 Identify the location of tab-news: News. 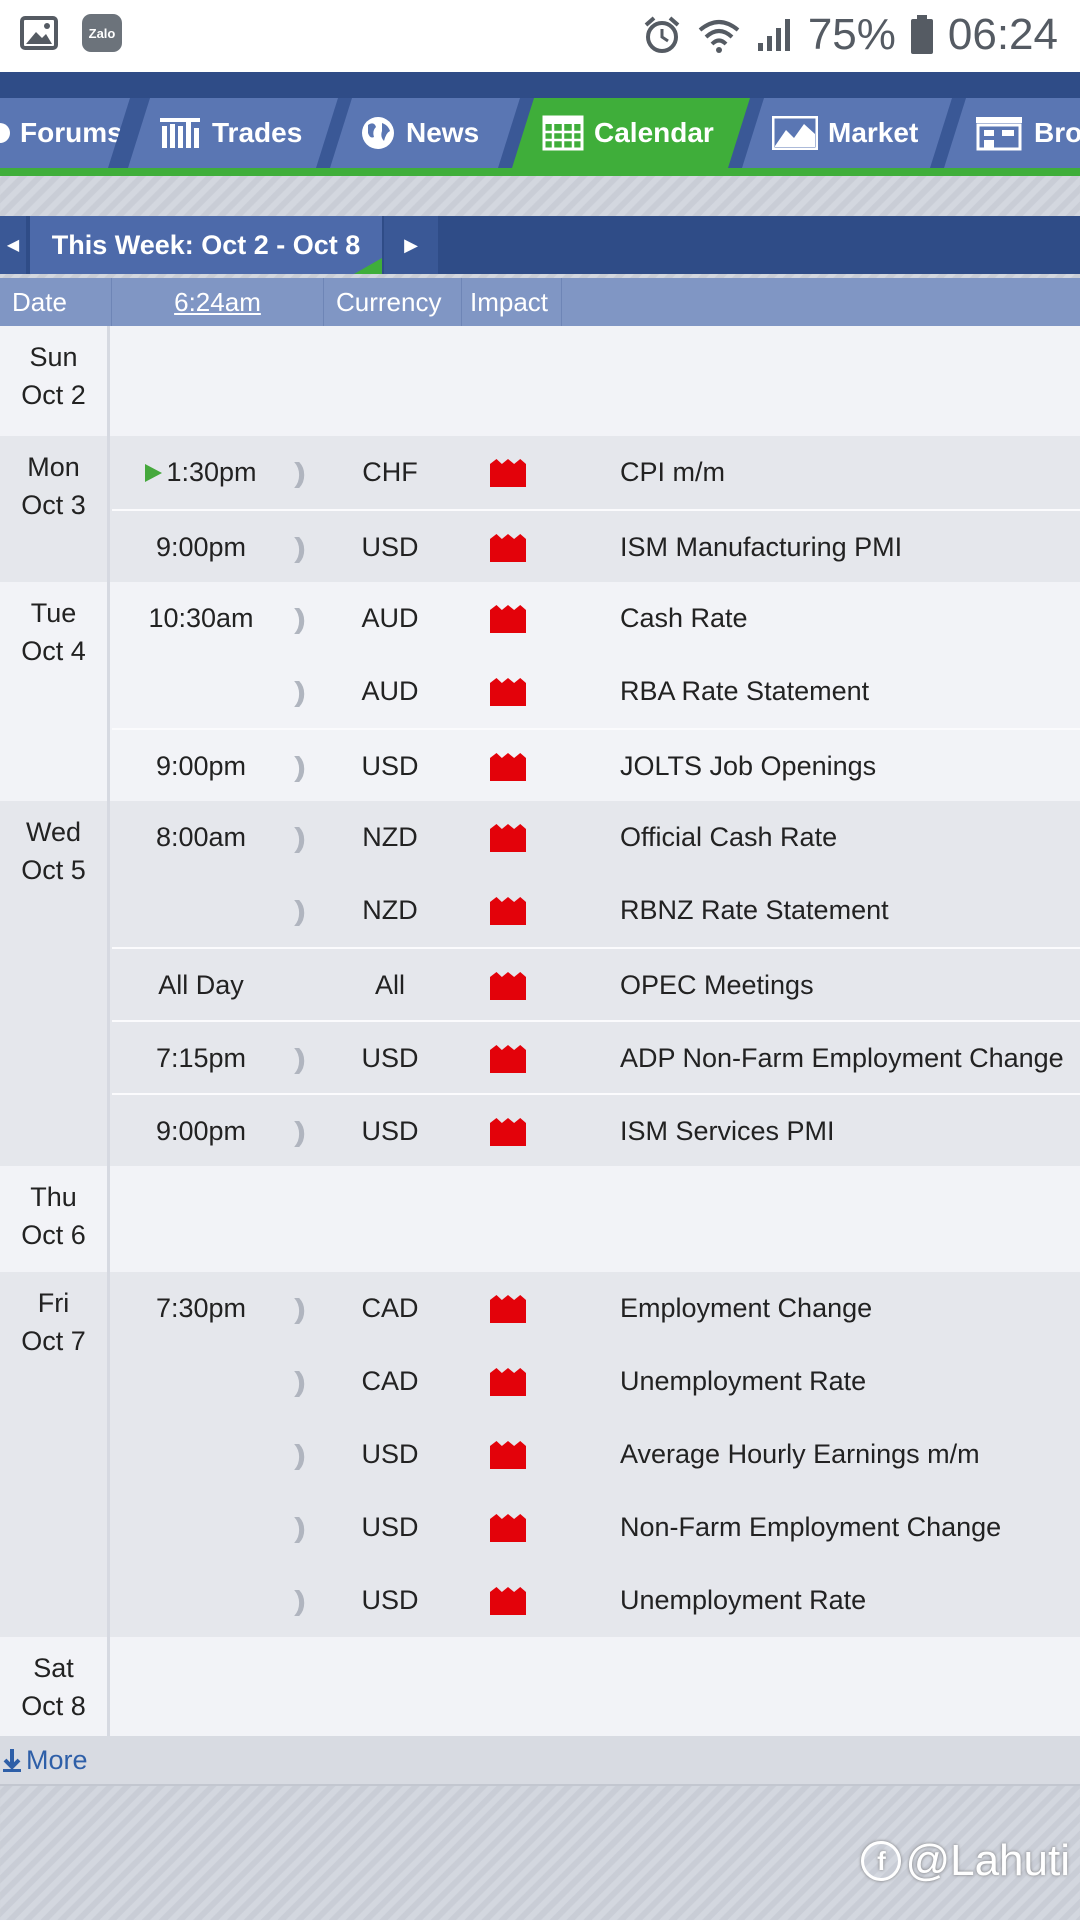
(425, 133).